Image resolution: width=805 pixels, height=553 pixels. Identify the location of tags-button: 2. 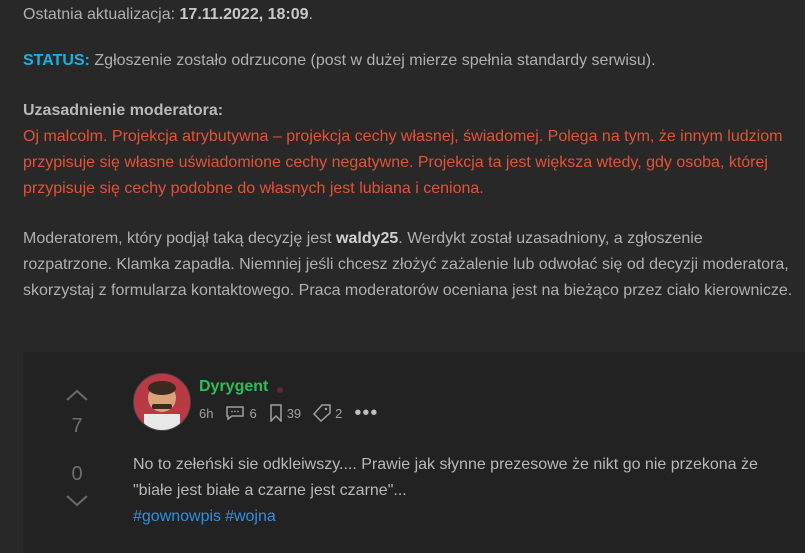
(327, 413).